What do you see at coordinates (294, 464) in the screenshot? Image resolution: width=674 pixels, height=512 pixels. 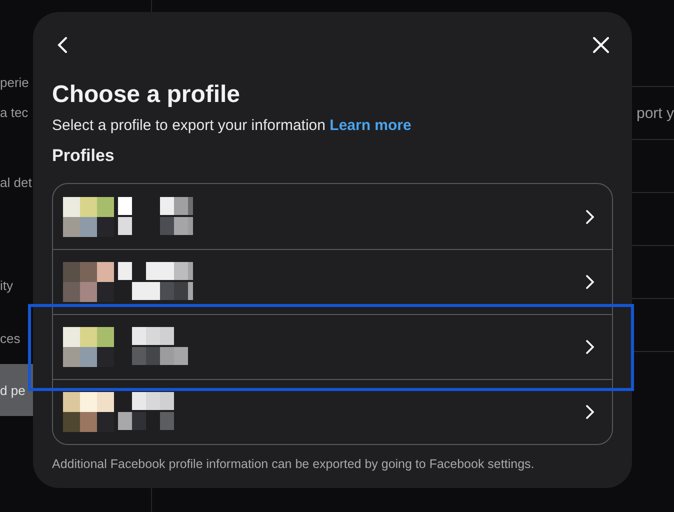 I see `footer-note: Additional Facebook profile information can be exported by going to Facebook settings.` at bounding box center [294, 464].